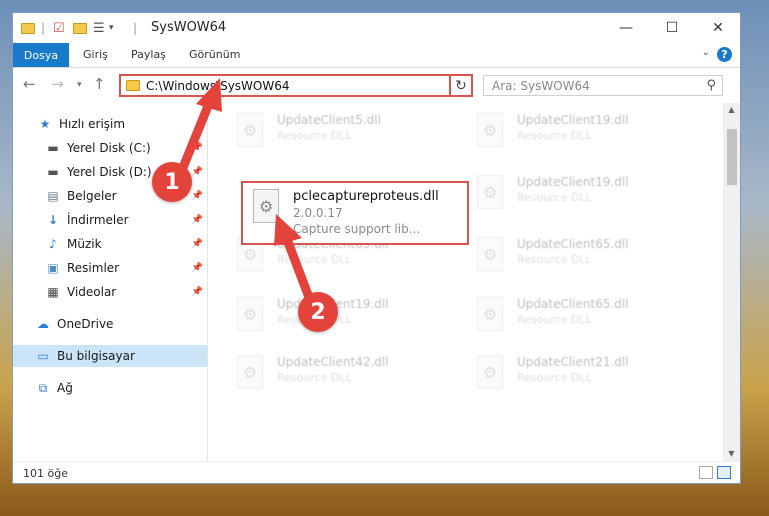 This screenshot has width=769, height=516. I want to click on cloud-icon: ☁, so click(43, 324).